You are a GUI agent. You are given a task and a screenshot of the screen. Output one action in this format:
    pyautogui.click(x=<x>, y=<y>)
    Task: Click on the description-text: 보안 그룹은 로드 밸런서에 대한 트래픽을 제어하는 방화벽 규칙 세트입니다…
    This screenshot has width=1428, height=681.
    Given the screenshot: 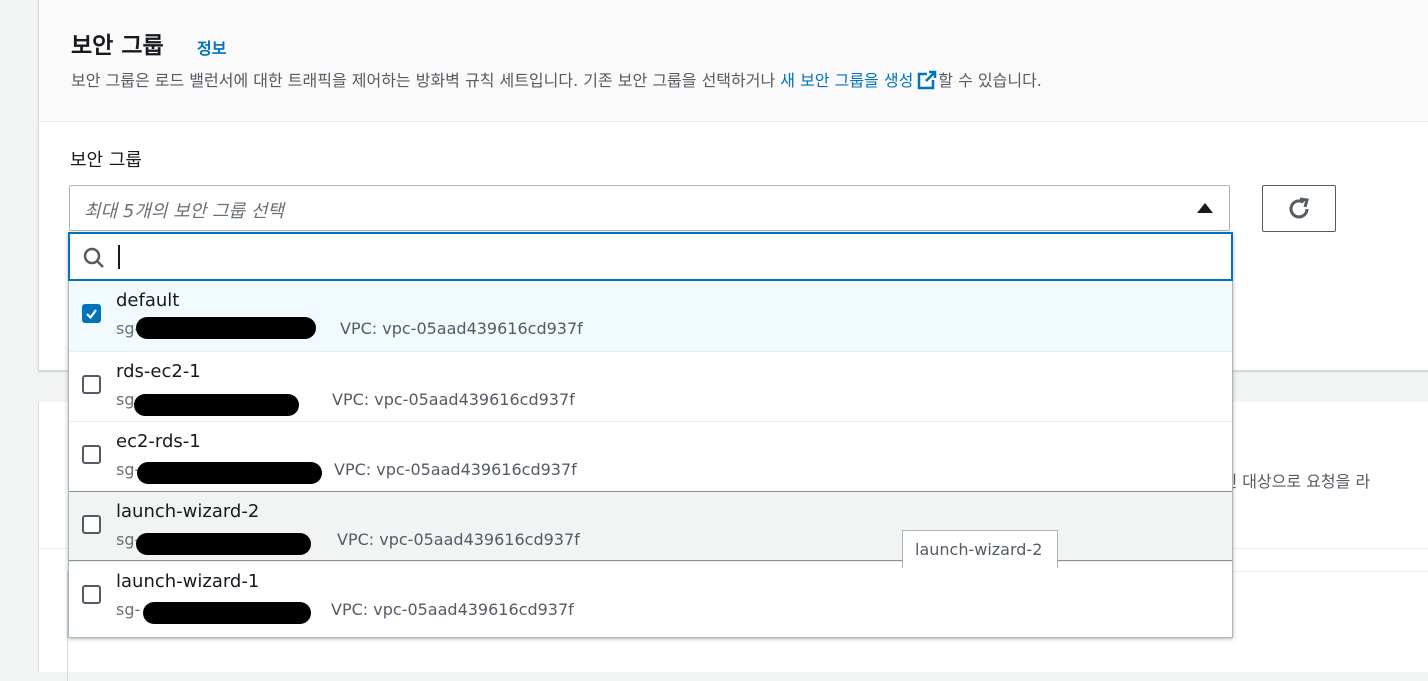 What is the action you would take?
    pyautogui.click(x=426, y=80)
    